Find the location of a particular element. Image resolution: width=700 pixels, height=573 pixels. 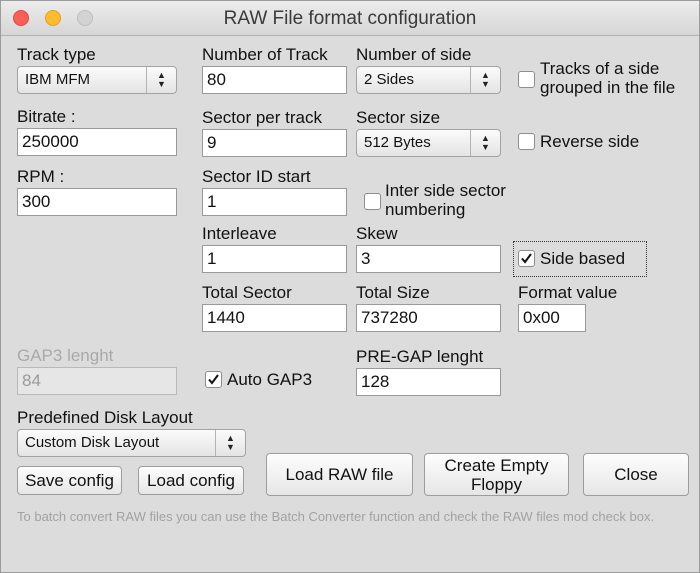

number-of-side-select: 2 Sides ▲ ▼ is located at coordinates (428, 80).